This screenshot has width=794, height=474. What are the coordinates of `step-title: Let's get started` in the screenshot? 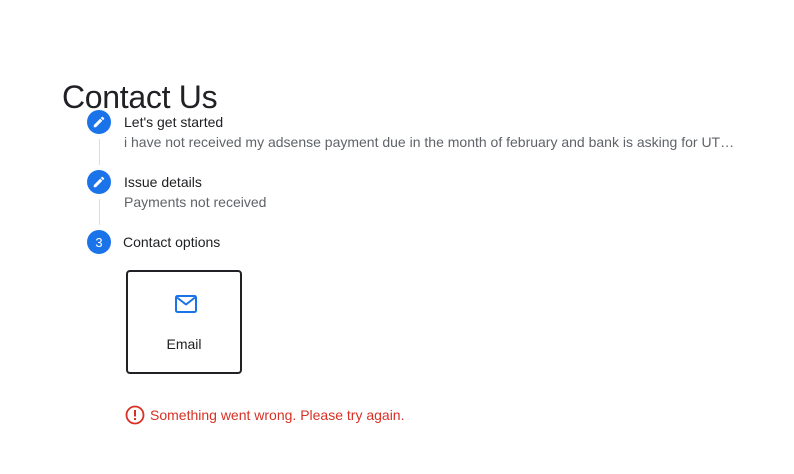 It's located at (174, 122).